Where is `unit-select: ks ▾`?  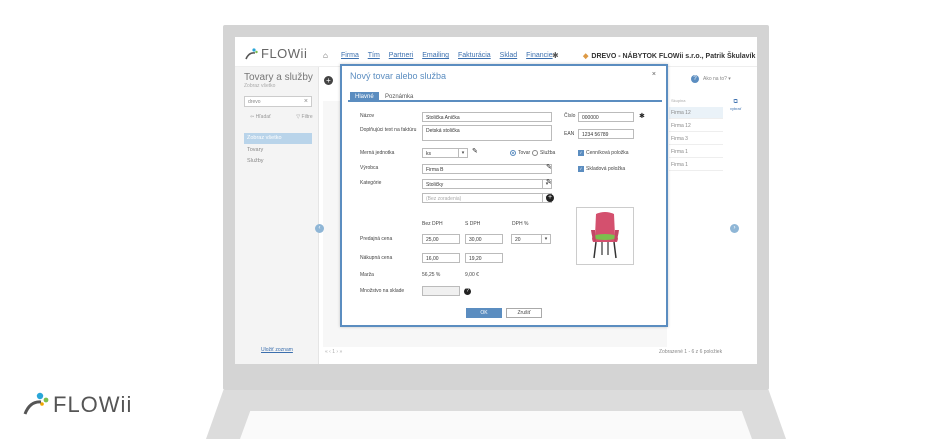 unit-select: ks ▾ is located at coordinates (445, 153).